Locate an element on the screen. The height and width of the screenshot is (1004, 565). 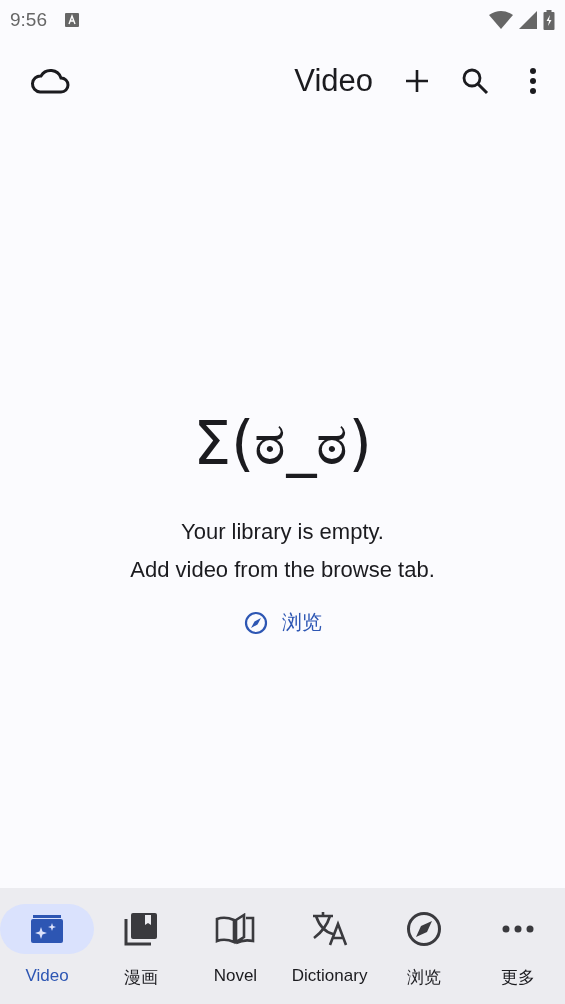
menu-icon is located at coordinates (533, 81).